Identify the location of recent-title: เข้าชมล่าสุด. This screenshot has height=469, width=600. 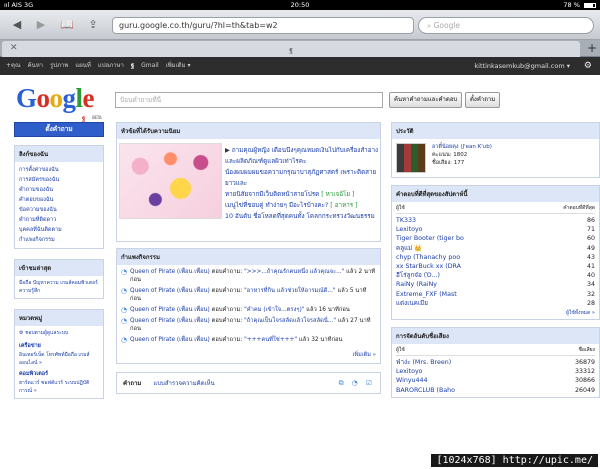
(59, 268).